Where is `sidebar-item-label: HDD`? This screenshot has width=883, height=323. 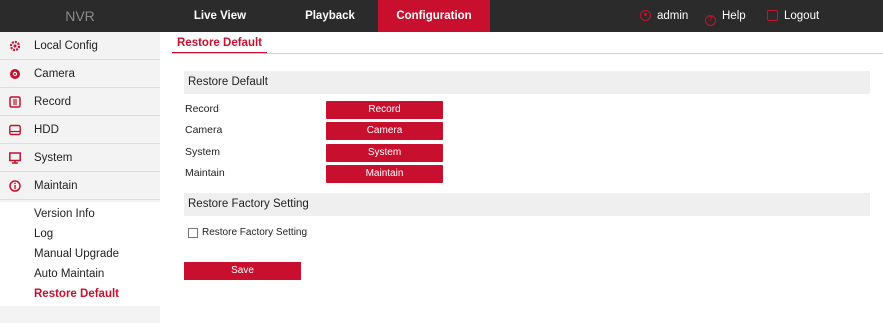 sidebar-item-label: HDD is located at coordinates (46, 130).